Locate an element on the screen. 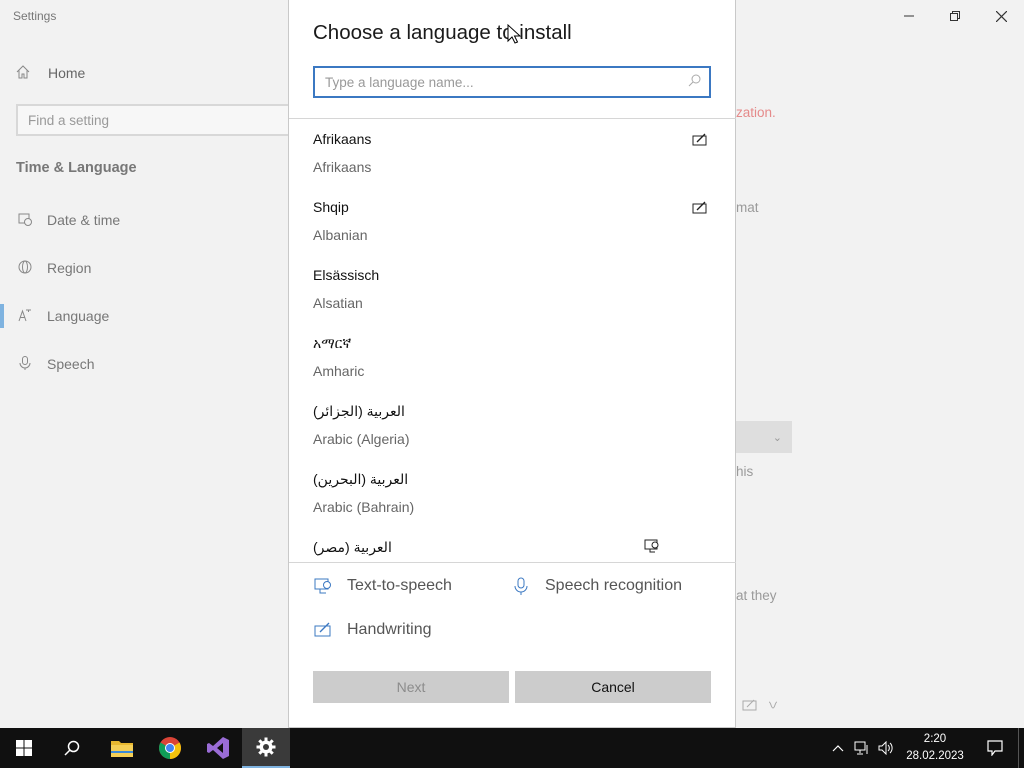 Image resolution: width=1024 pixels, height=768 pixels. language-item-alsatian: Elsässisch Alsatian is located at coordinates (512, 289).